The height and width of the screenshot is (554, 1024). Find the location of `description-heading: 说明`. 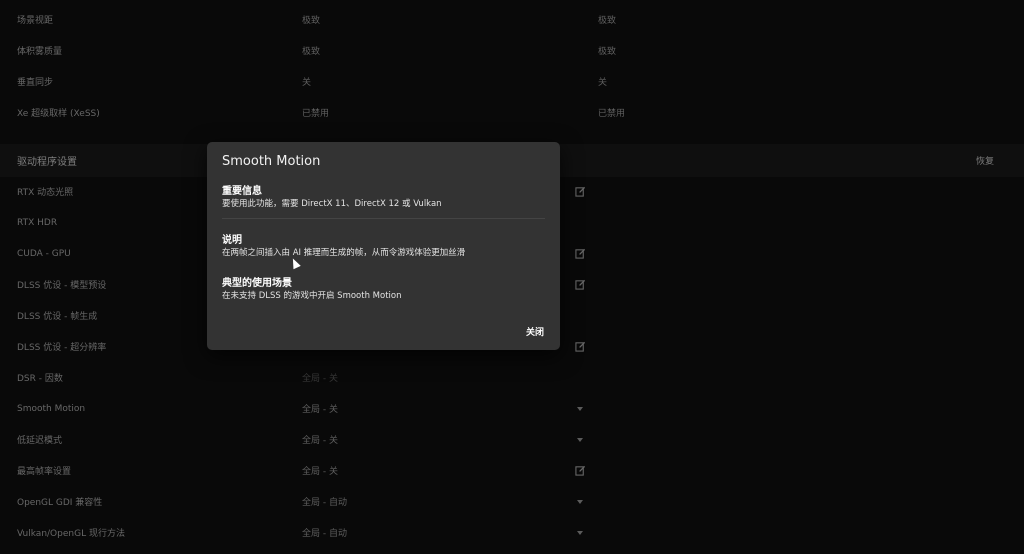

description-heading: 说明 is located at coordinates (232, 240).